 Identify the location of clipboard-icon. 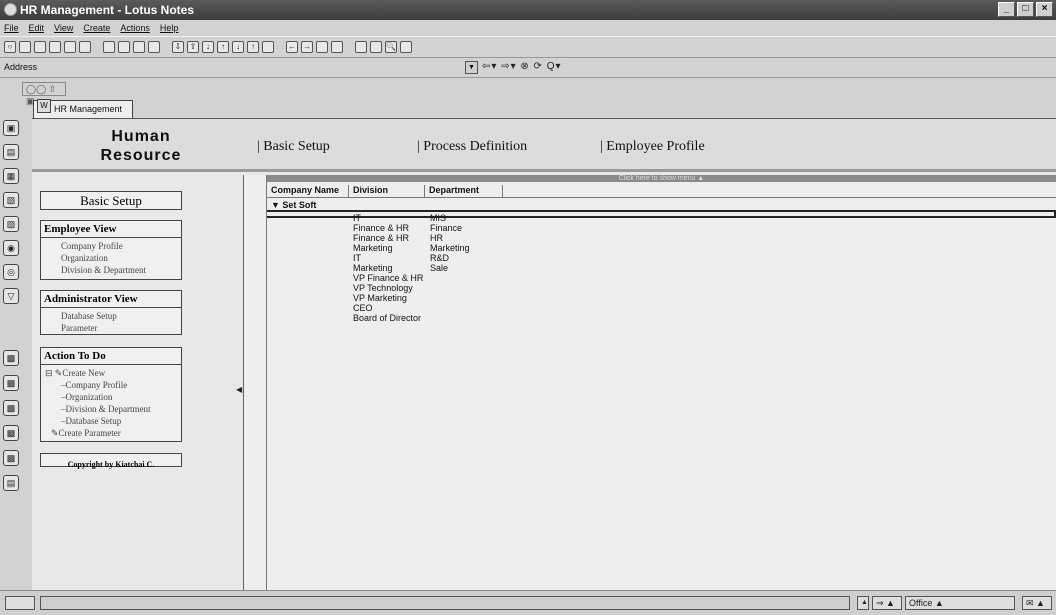
(154, 47).